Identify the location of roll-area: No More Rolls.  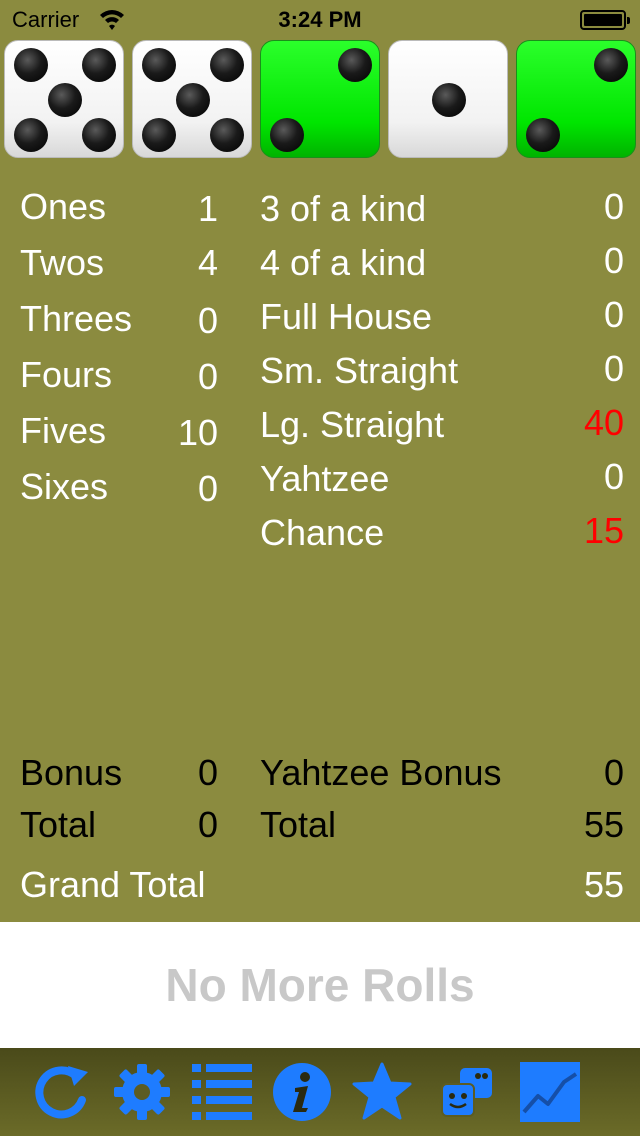
(320, 985).